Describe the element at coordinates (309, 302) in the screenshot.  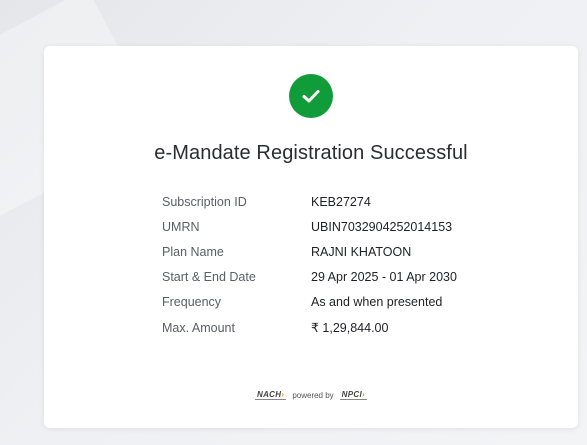
I see `detail-row-frequency: Frequency As and when presented` at that location.